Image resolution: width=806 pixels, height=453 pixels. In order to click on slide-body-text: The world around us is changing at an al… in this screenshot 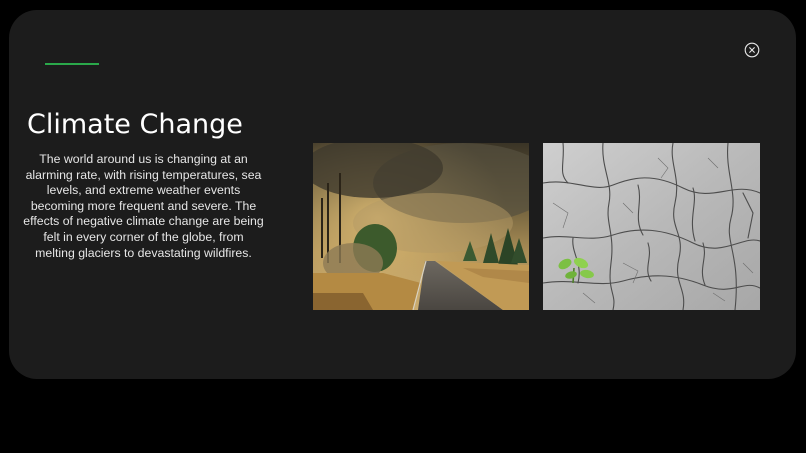, I will do `click(143, 206)`.